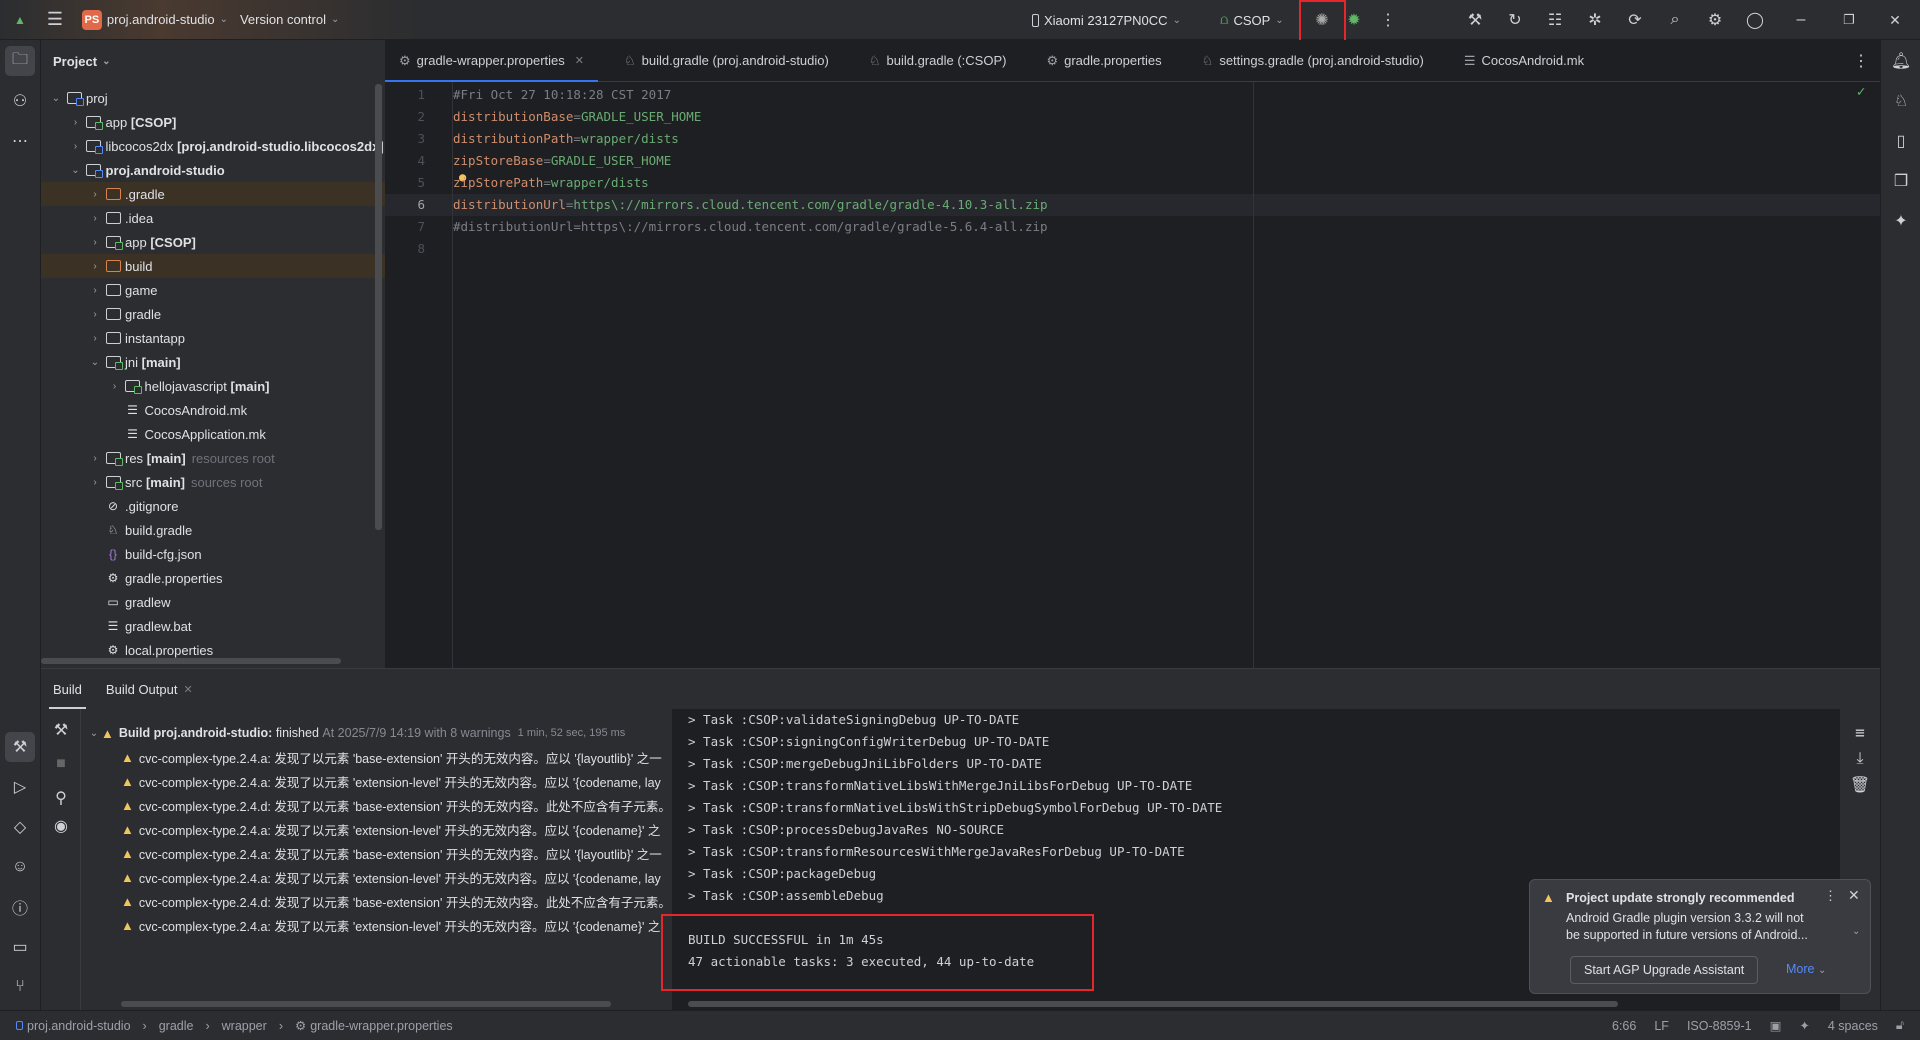 The width and height of the screenshot is (1920, 1040). I want to click on tree-item: ⌄ jni [main], so click(213, 362).